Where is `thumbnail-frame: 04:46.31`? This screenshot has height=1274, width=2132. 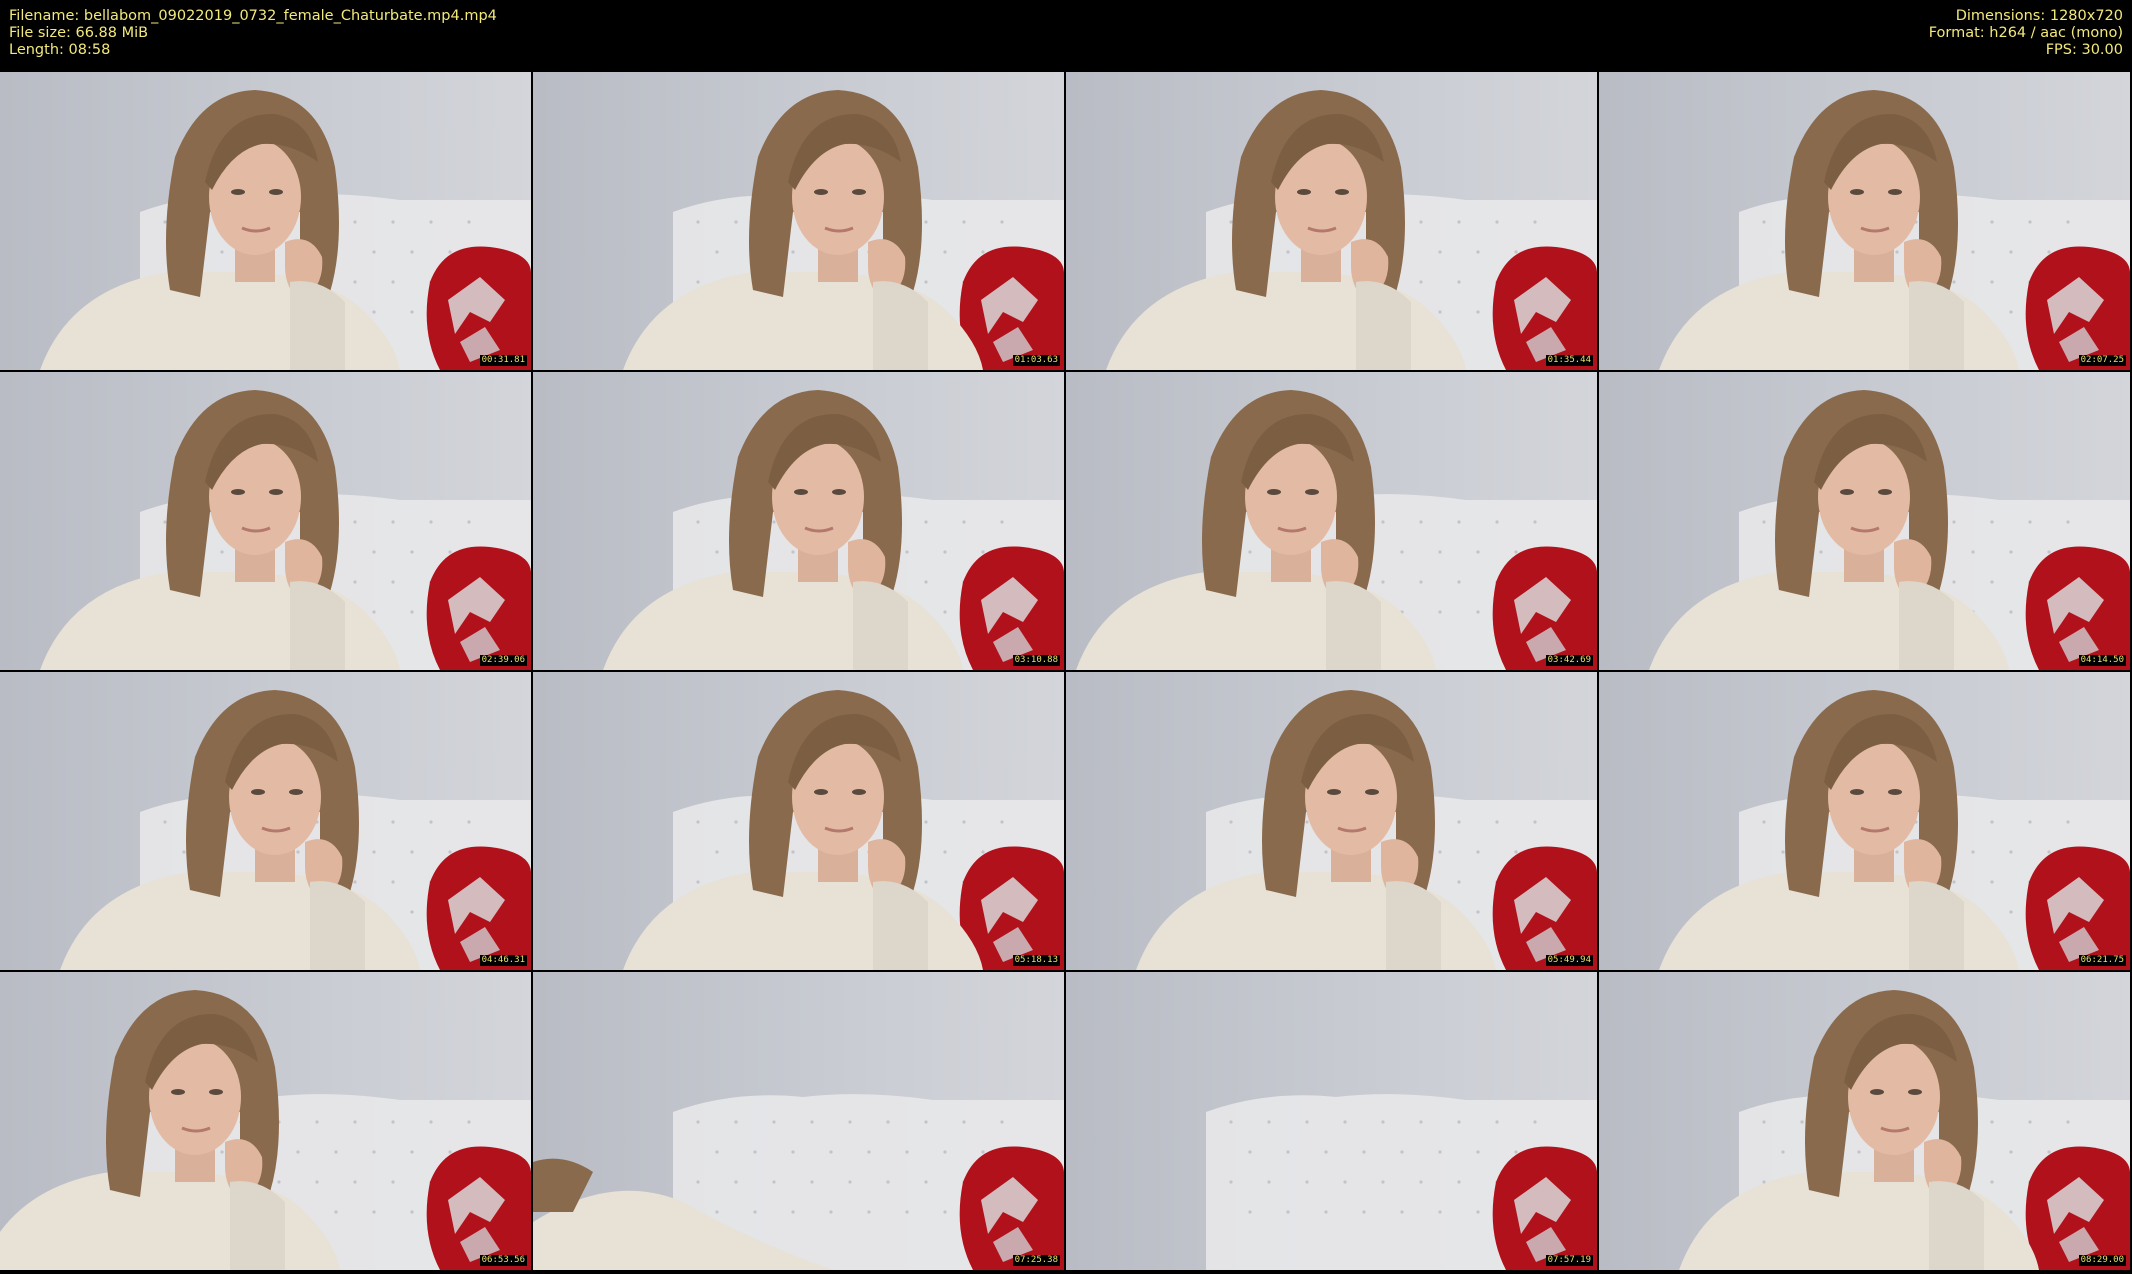
thumbnail-frame: 04:46.31 is located at coordinates (265, 821).